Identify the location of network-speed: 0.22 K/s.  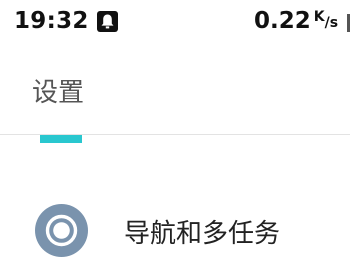
(296, 21).